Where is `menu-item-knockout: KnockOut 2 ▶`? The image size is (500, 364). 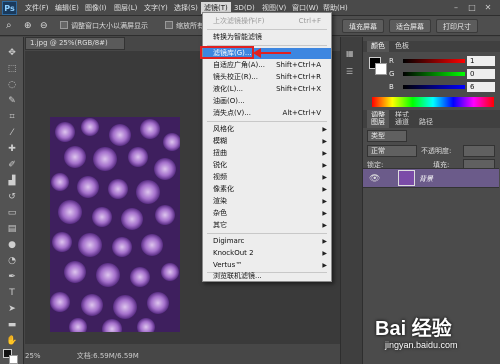 menu-item-knockout: KnockOut 2 ▶ is located at coordinates (267, 253).